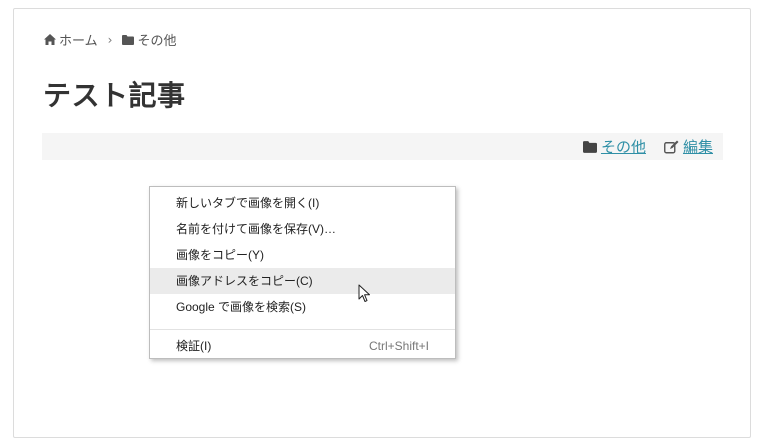 This screenshot has width=763, height=438. I want to click on category-meta: その他, so click(614, 146).